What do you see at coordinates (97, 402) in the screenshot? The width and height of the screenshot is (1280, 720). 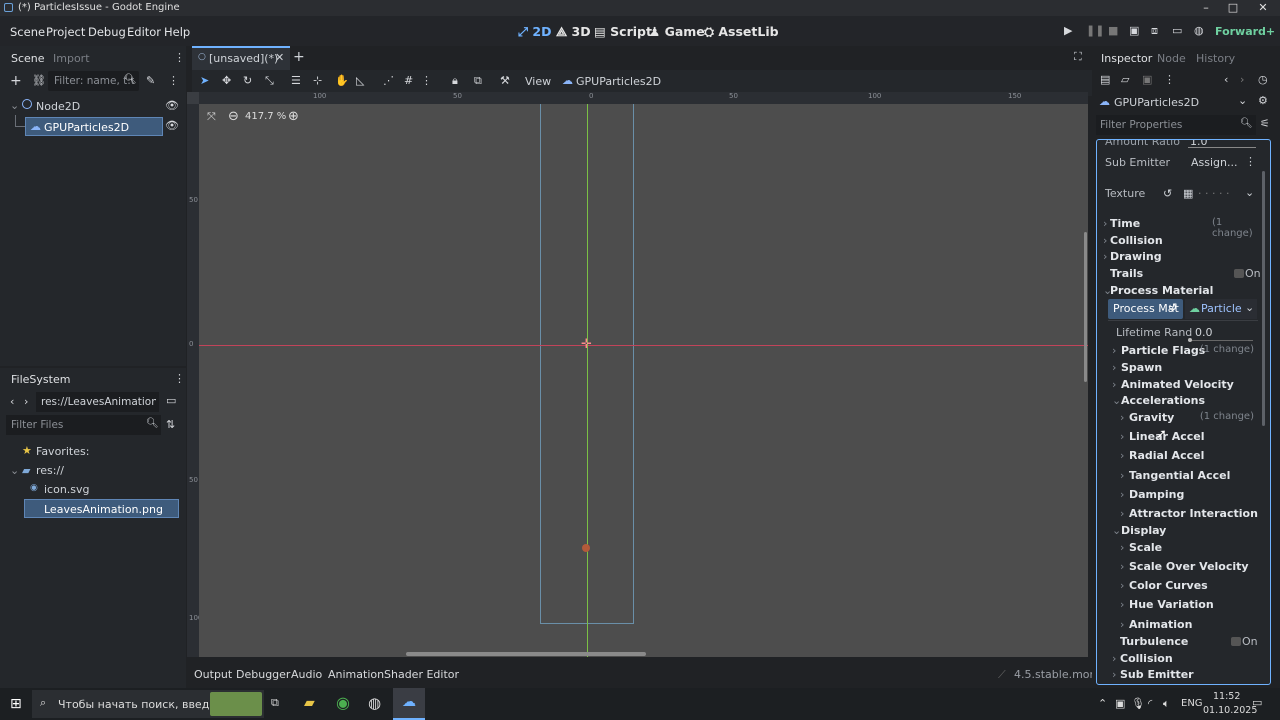 I see `filesystem-path-input: res://LeavesAnimation.pn` at bounding box center [97, 402].